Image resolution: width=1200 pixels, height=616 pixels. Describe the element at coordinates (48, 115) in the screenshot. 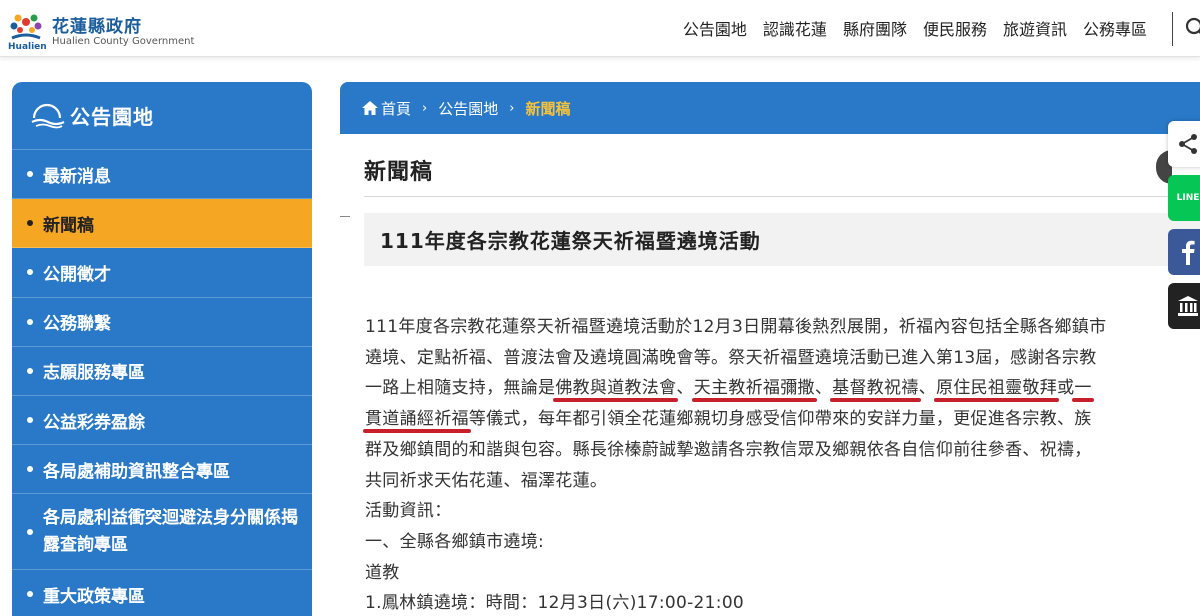

I see `wave-logo-icon` at that location.